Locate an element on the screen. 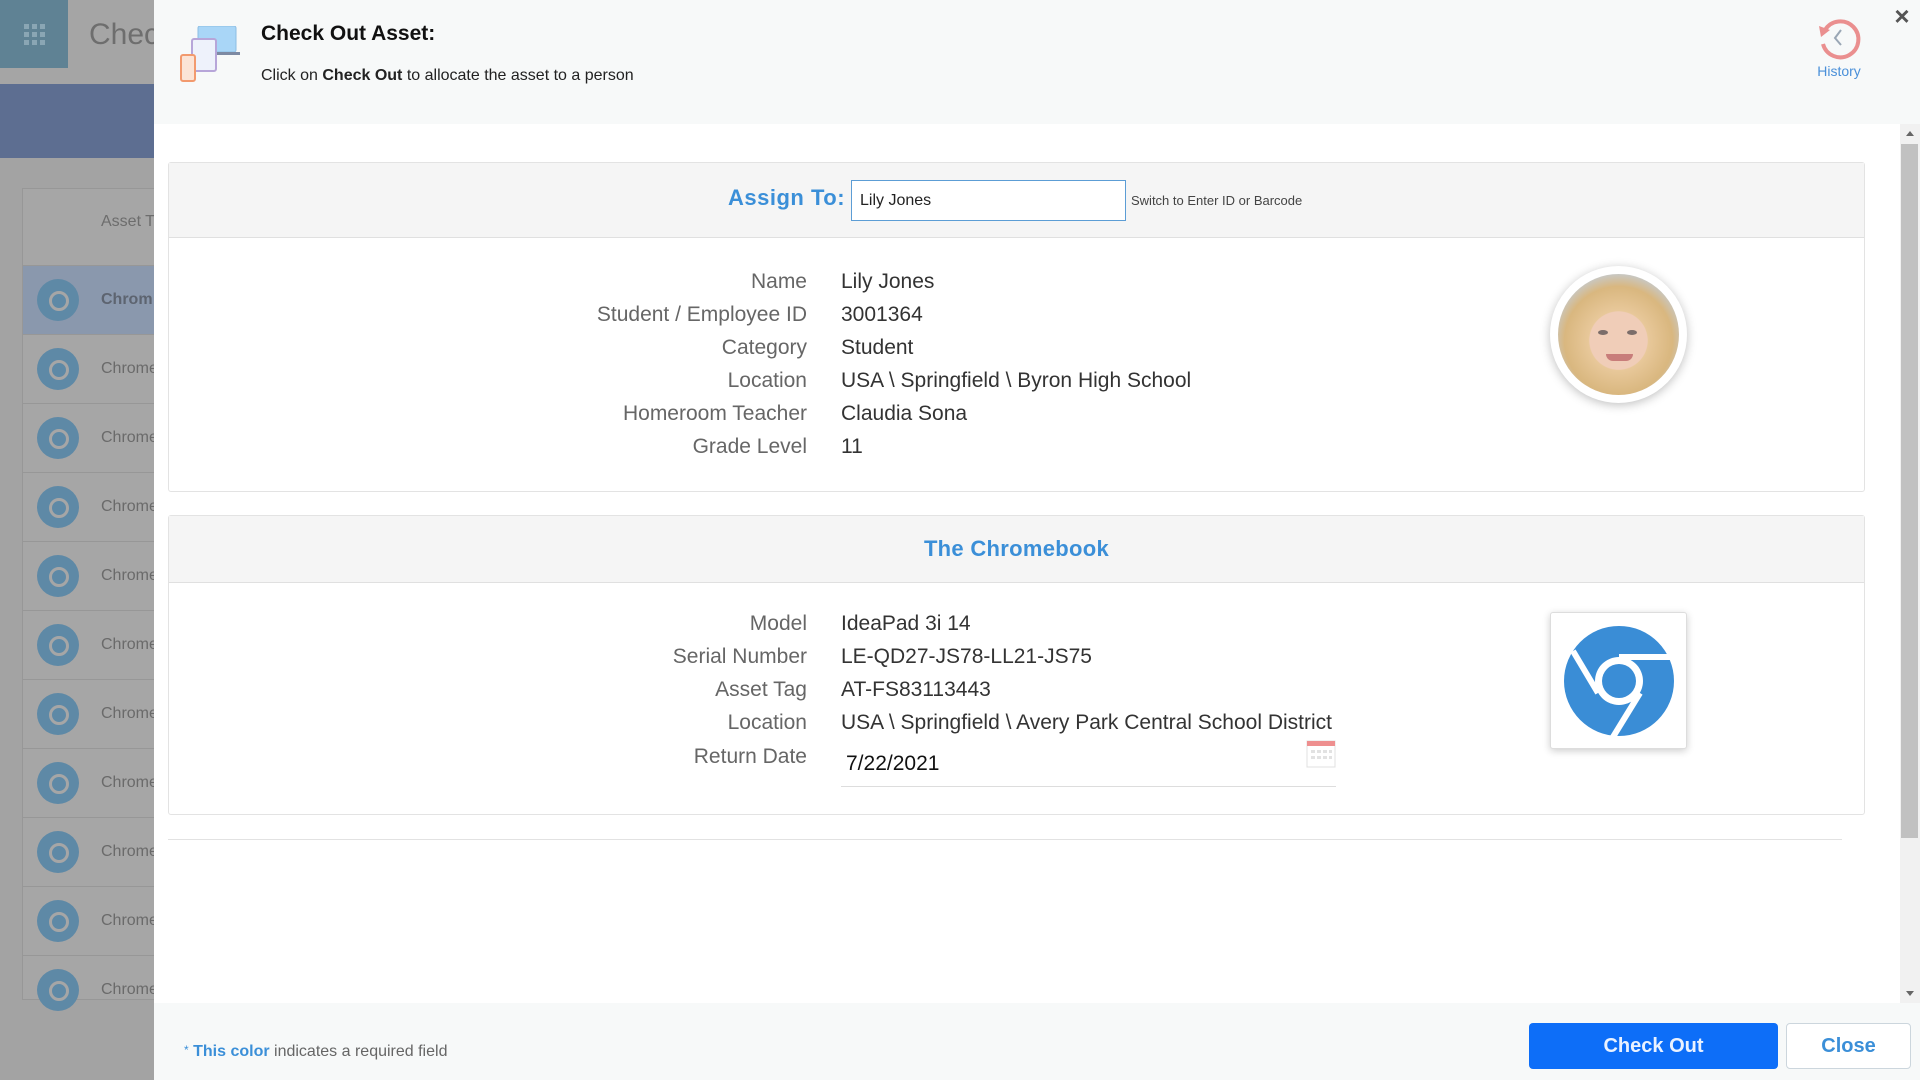  person-field-row: Grade Level 11 is located at coordinates (769, 451).